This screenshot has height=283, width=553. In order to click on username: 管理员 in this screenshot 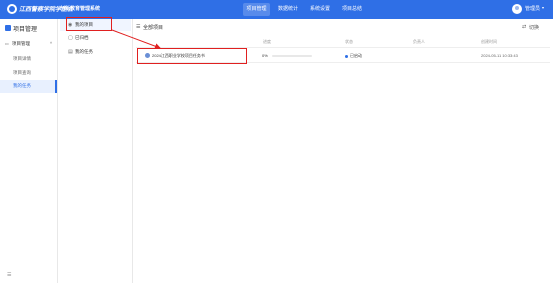, I will do `click(532, 8)`.